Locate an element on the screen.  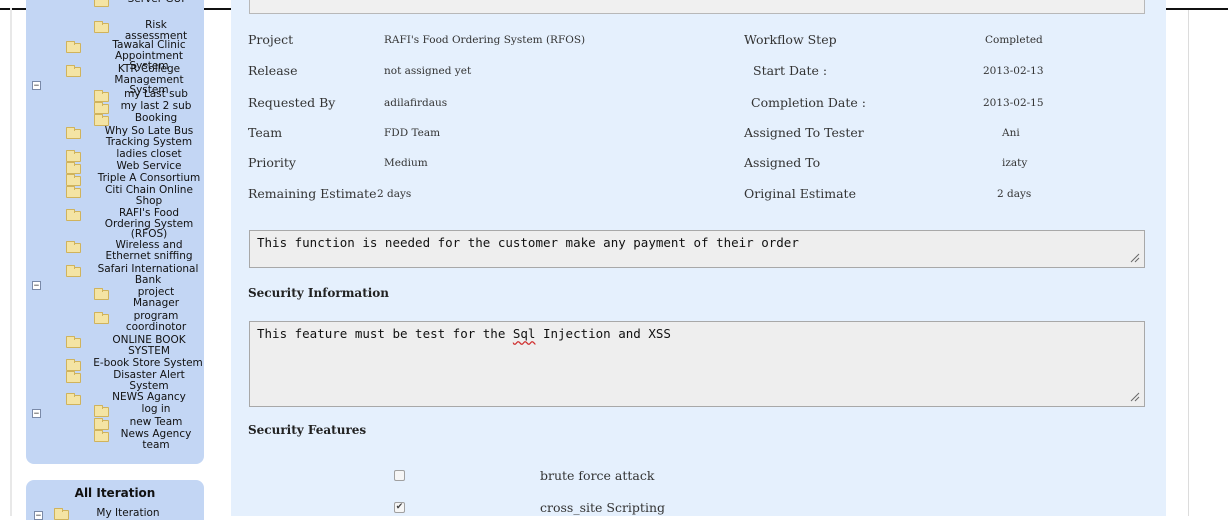
requested-by-value: adilafirdaus is located at coordinates (416, 103).